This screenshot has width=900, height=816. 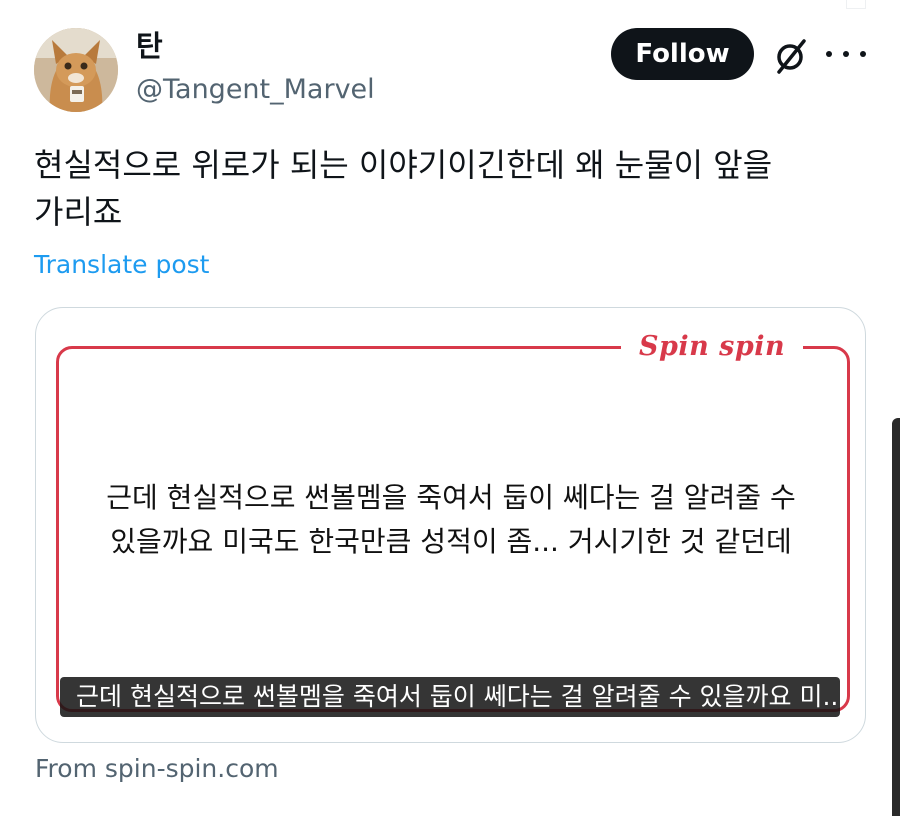 What do you see at coordinates (712, 347) in the screenshot?
I see `spinspin-logo: Spin spin` at bounding box center [712, 347].